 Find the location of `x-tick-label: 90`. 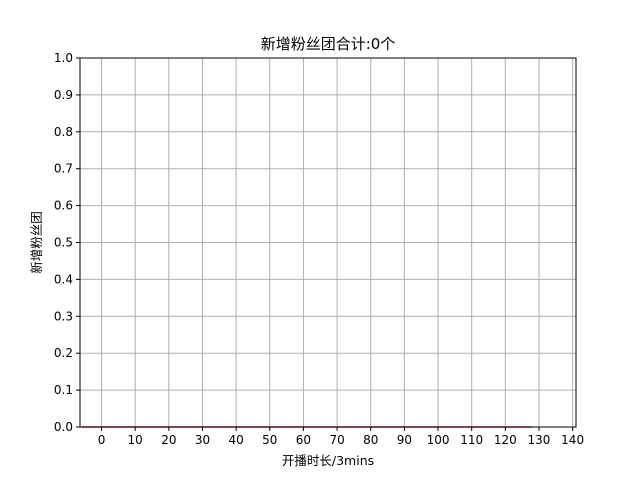

x-tick-label: 90 is located at coordinates (404, 440).